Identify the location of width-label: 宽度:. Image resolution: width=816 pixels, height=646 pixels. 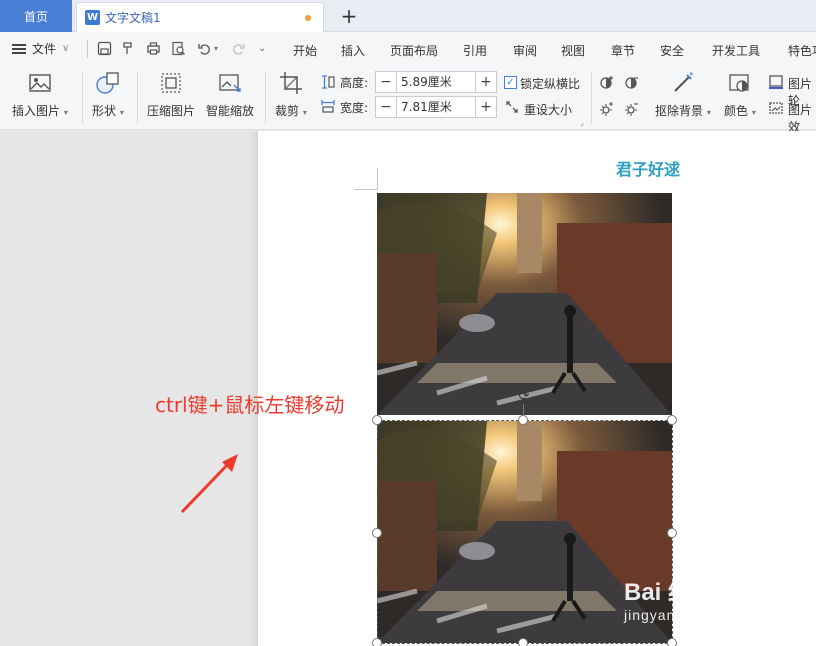
(354, 108).